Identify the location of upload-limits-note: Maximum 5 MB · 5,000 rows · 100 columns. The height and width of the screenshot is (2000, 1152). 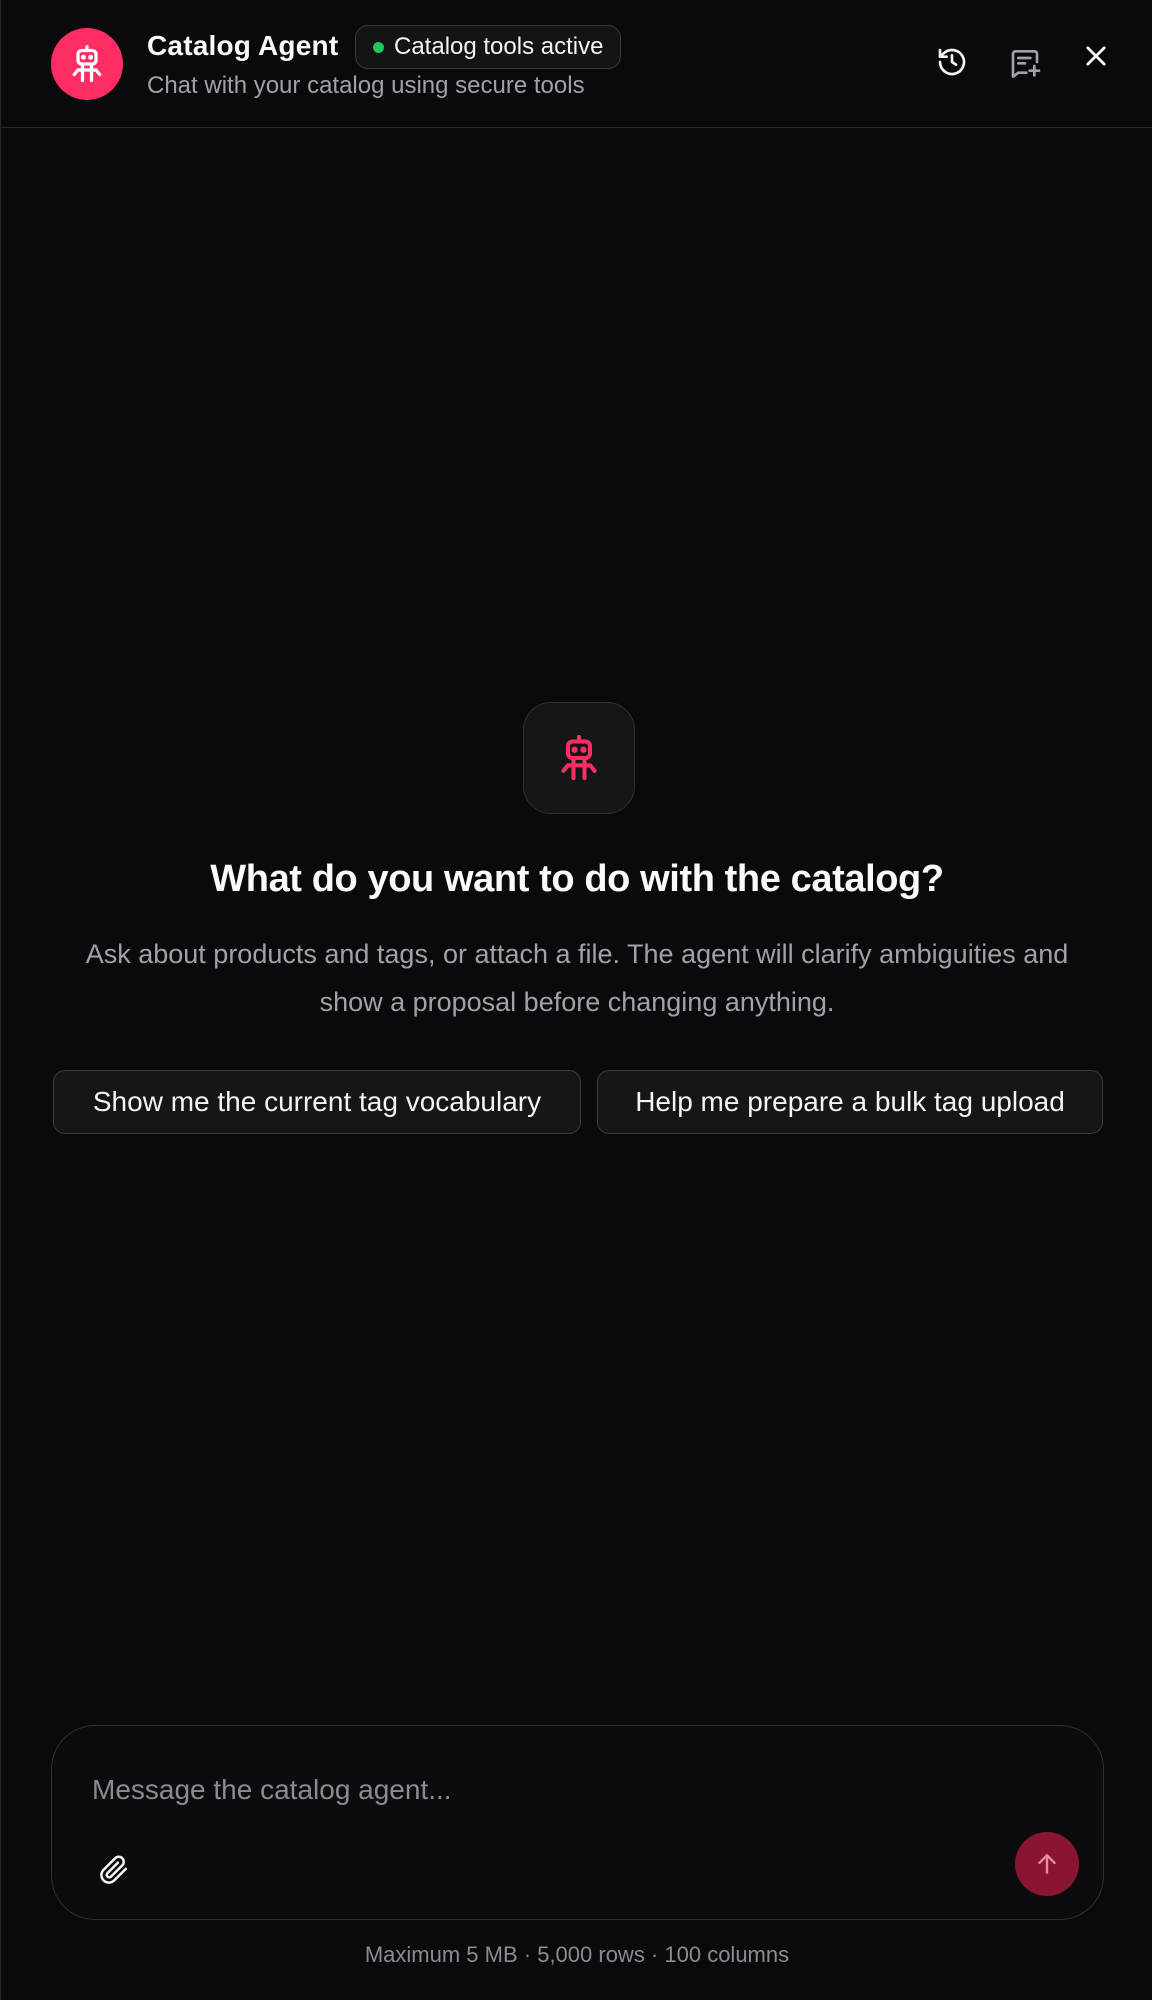
(577, 1954).